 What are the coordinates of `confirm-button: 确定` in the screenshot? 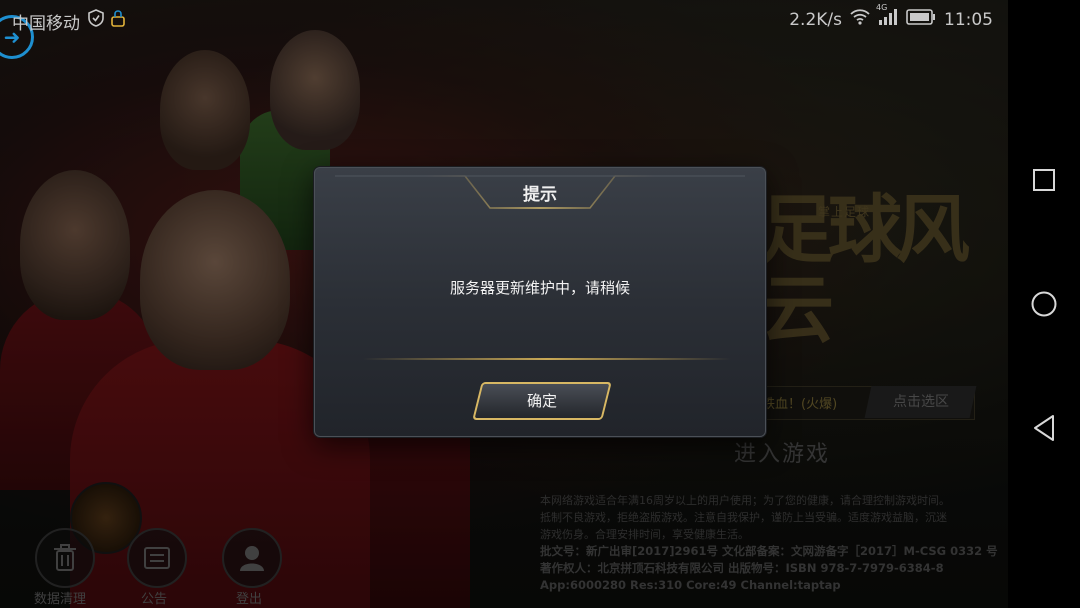 It's located at (542, 401).